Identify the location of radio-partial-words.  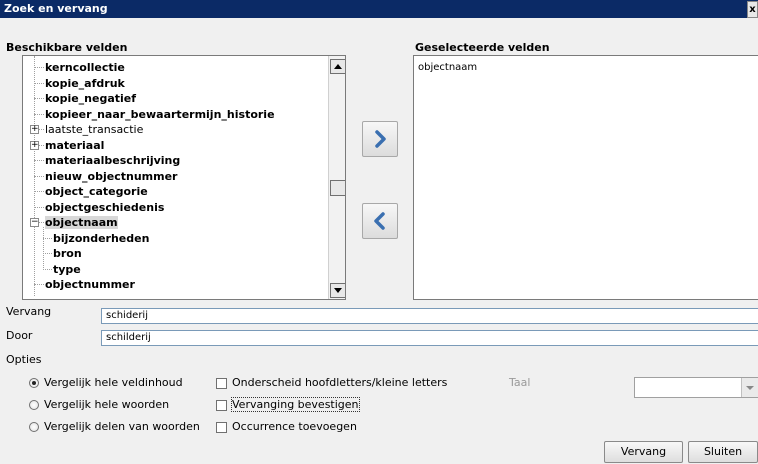
(34, 427).